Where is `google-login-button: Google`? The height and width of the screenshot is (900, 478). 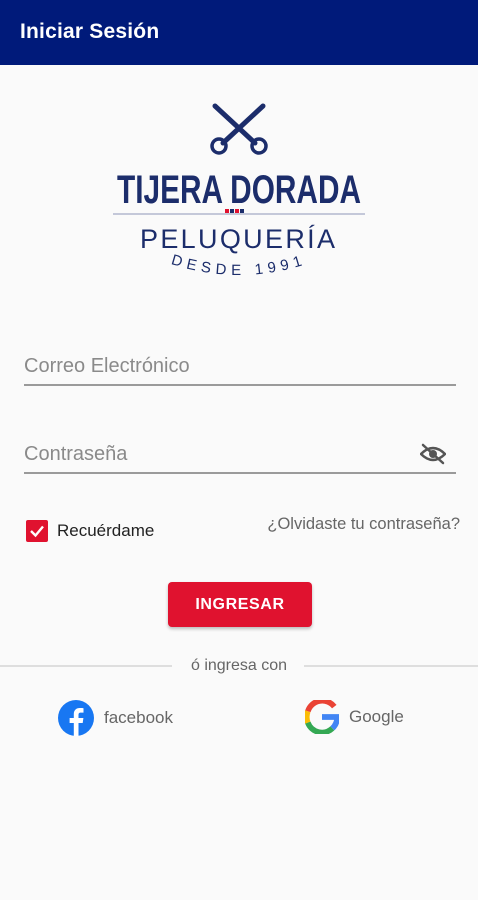 google-login-button: Google is located at coordinates (354, 717).